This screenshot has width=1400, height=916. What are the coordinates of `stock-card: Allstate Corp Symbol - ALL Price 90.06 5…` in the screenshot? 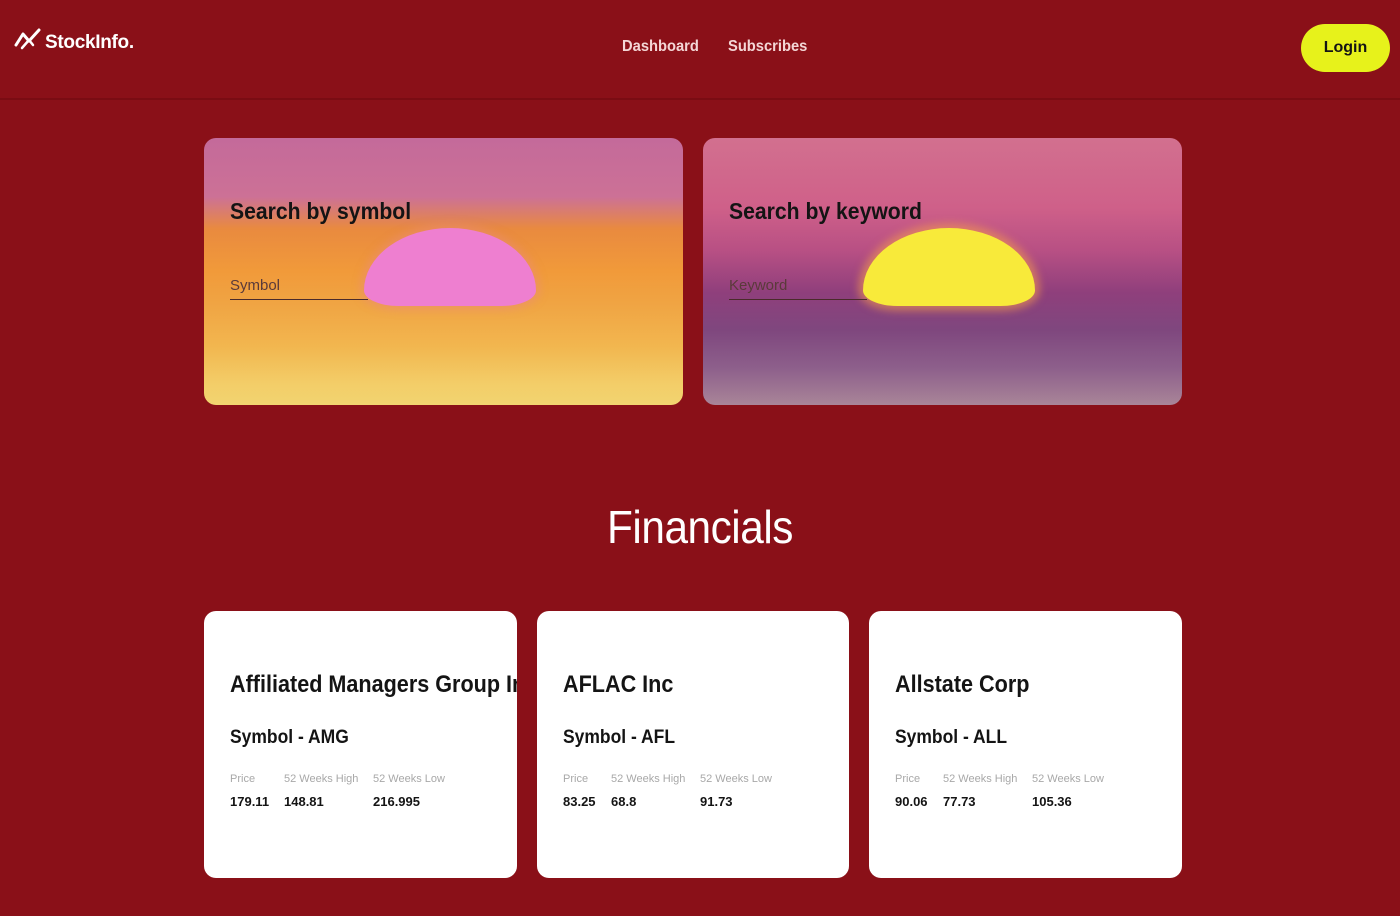 It's located at (1025, 744).